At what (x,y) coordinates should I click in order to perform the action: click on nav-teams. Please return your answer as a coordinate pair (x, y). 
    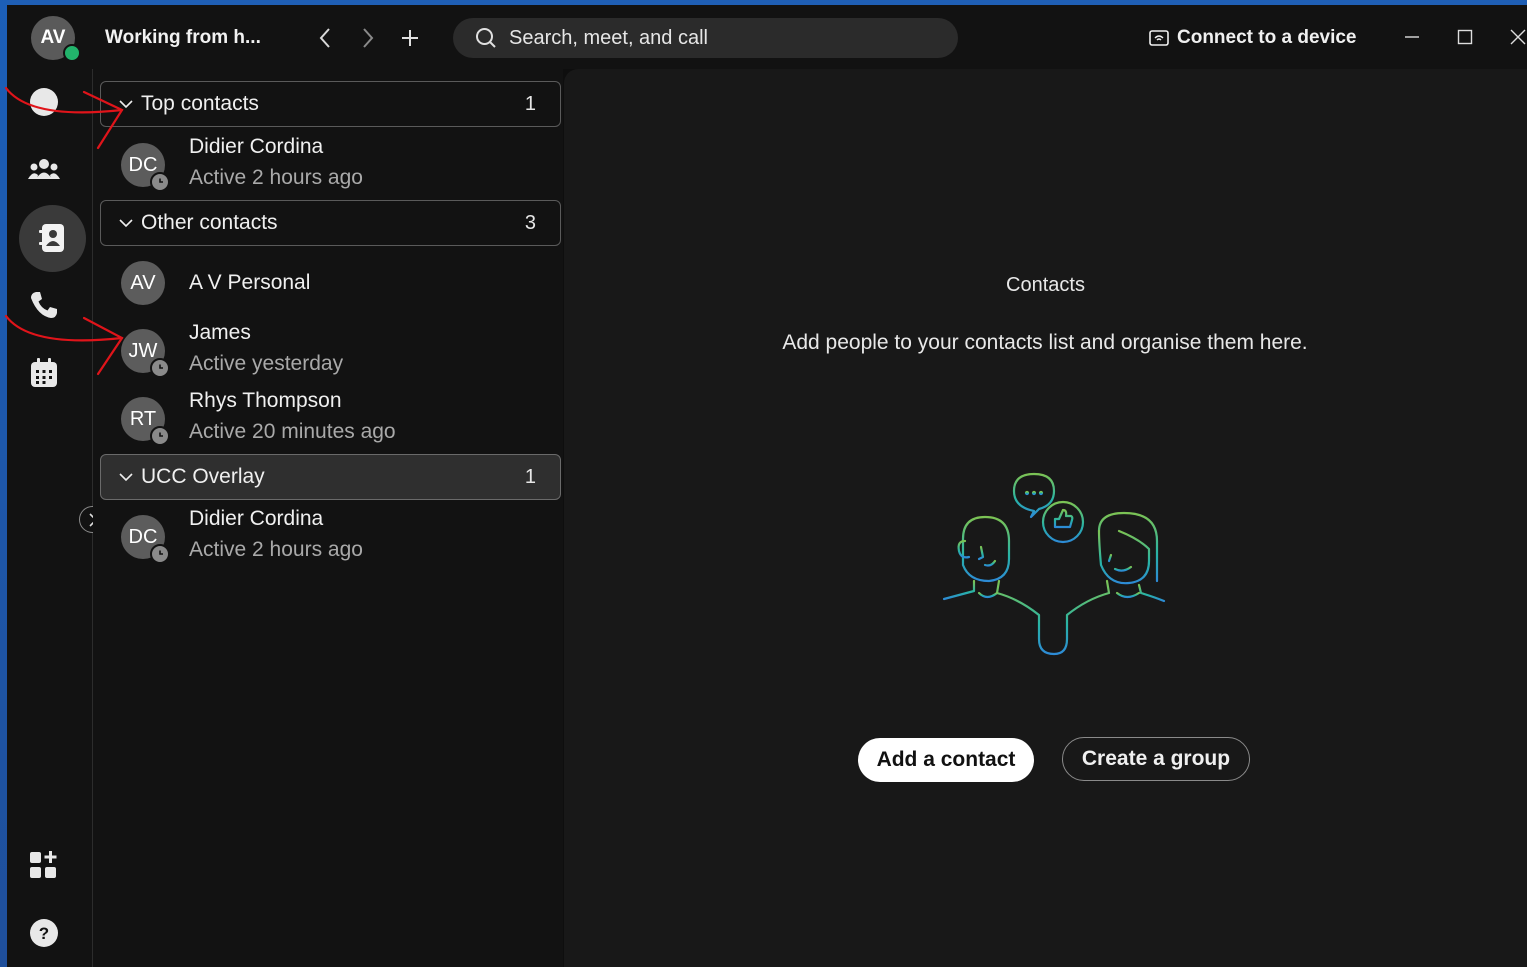
    Looking at the image, I should click on (44, 170).